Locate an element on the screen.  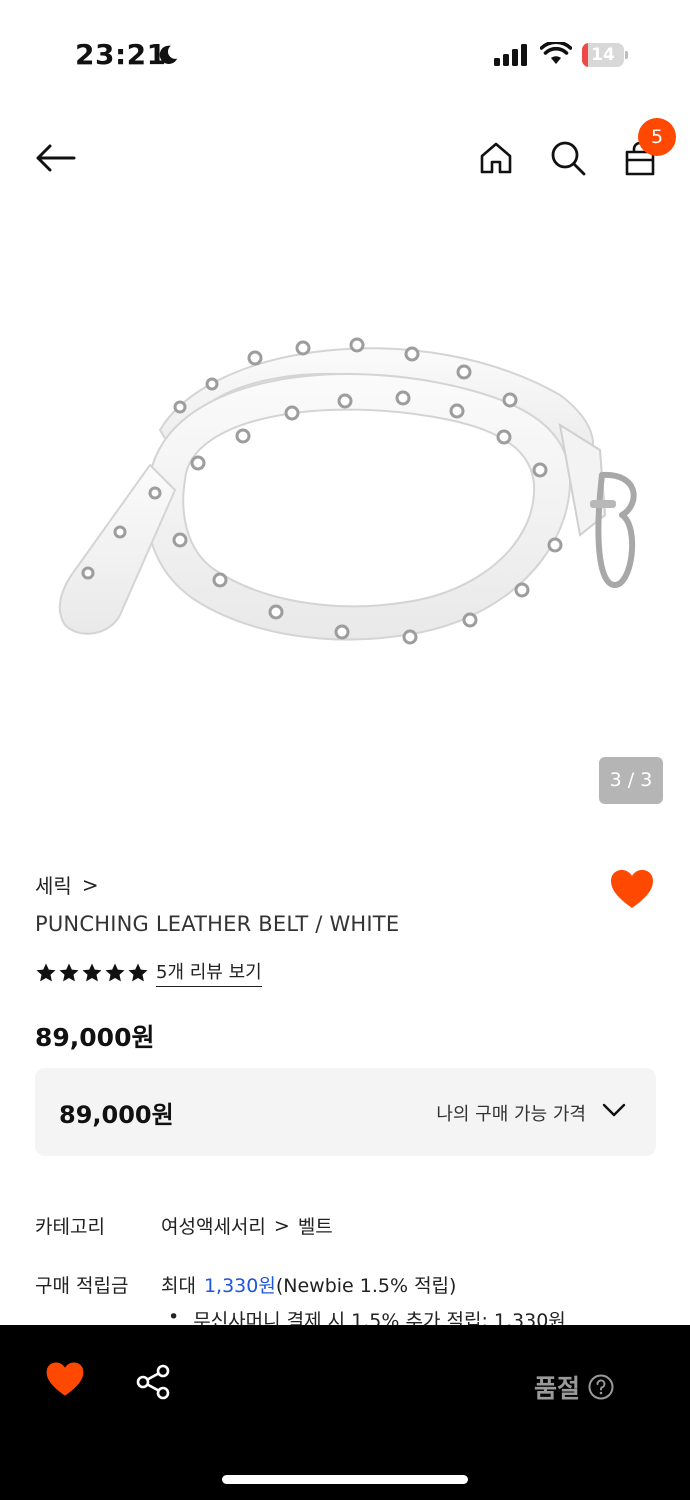
rating-stars is located at coordinates (92, 973).